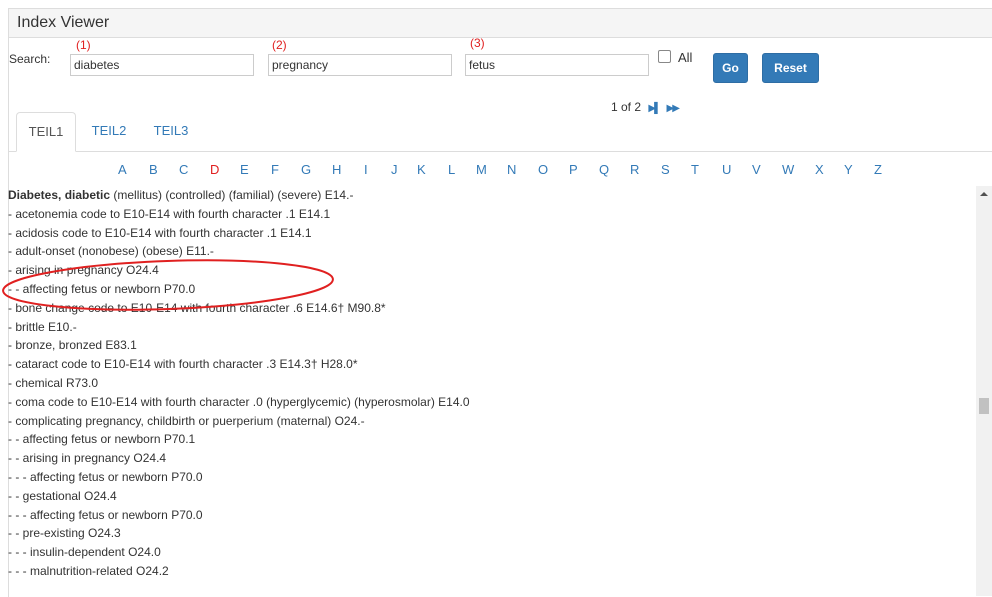  I want to click on tab-teil1: TEIL1, so click(46, 132).